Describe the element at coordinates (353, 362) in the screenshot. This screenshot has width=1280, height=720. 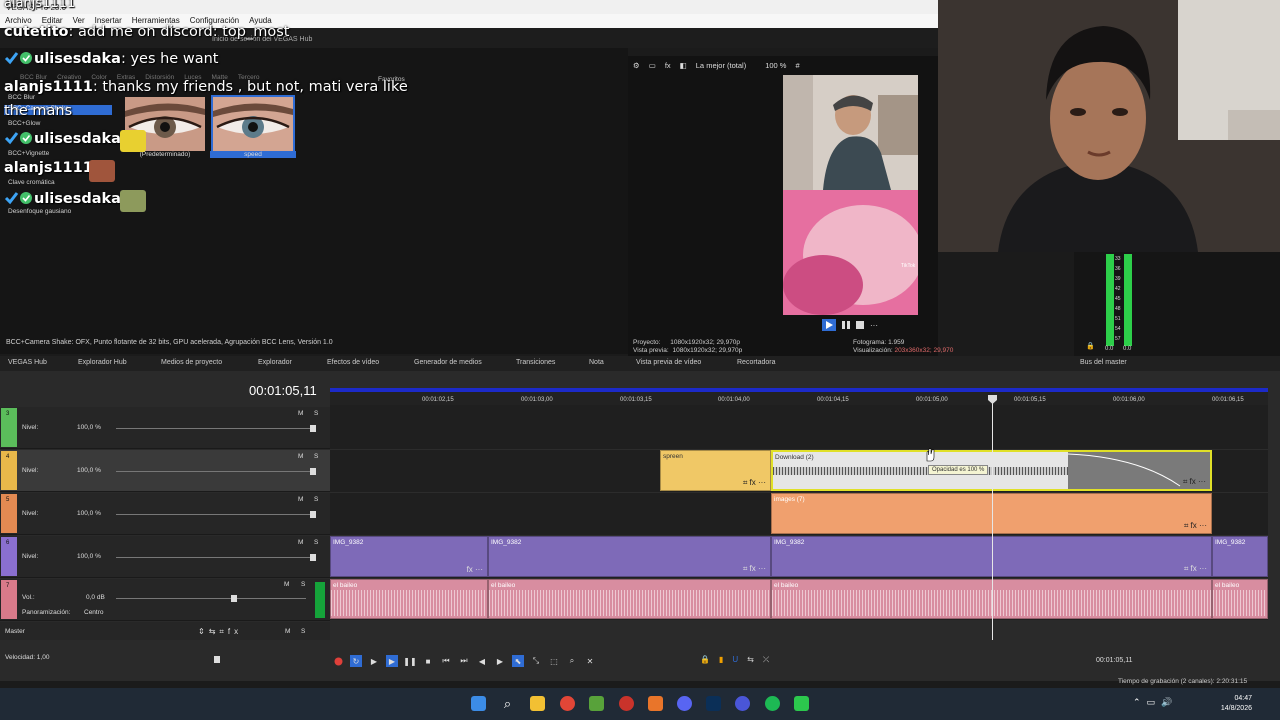
I see `tab-efectos-video: Efectos de vídeo` at that location.